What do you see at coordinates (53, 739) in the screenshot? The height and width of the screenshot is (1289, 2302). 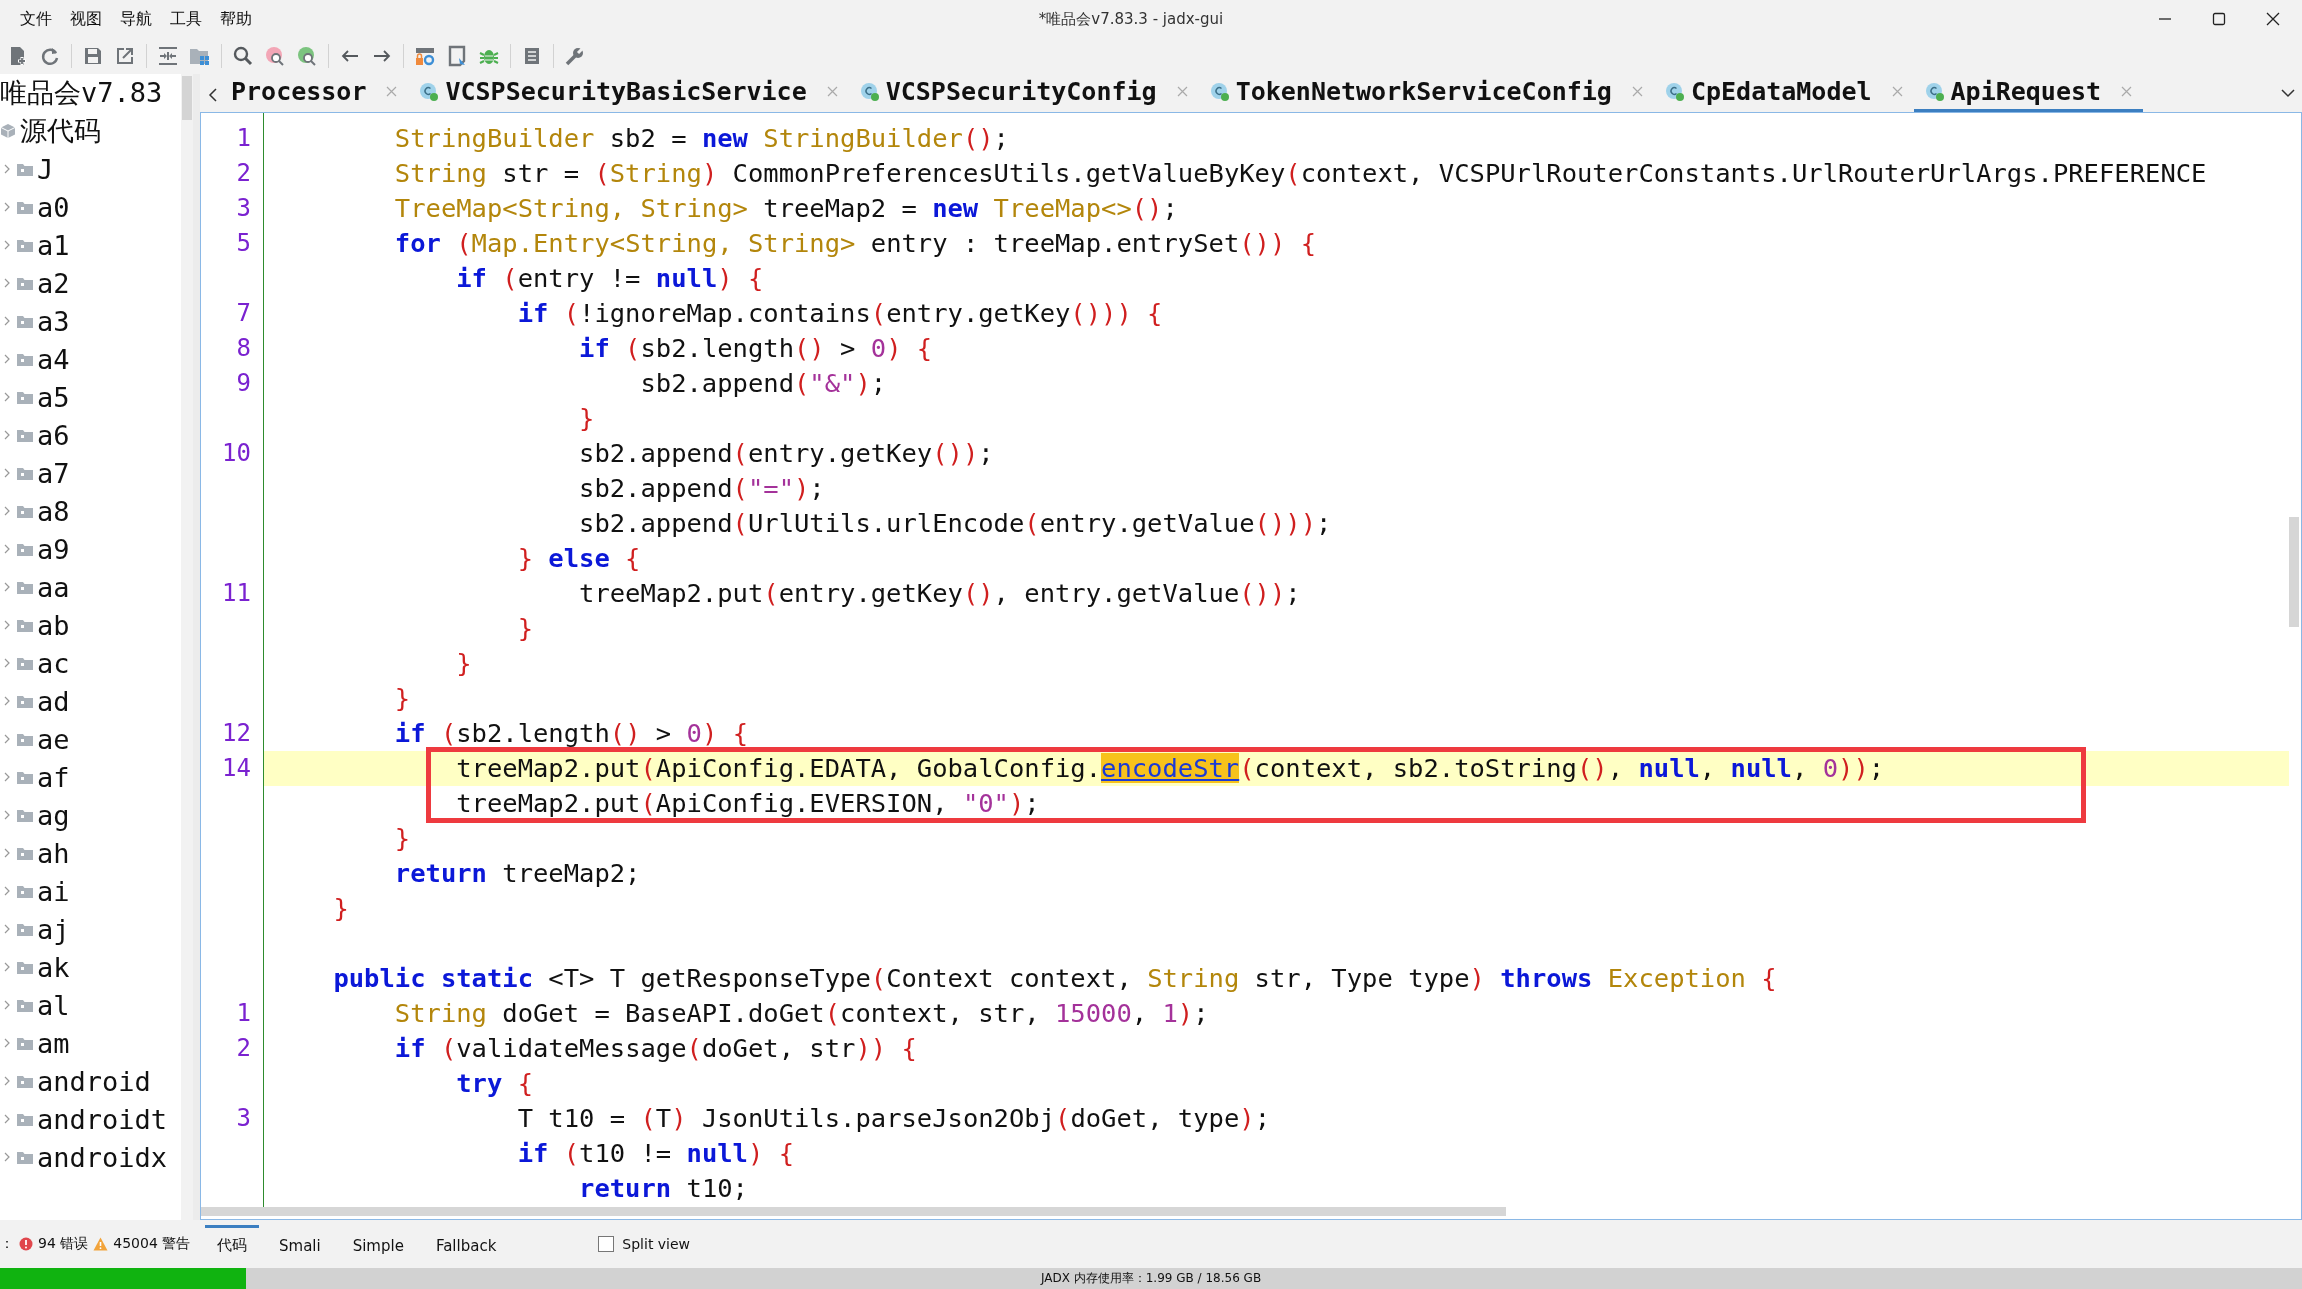 I see `tree-item: ae` at bounding box center [53, 739].